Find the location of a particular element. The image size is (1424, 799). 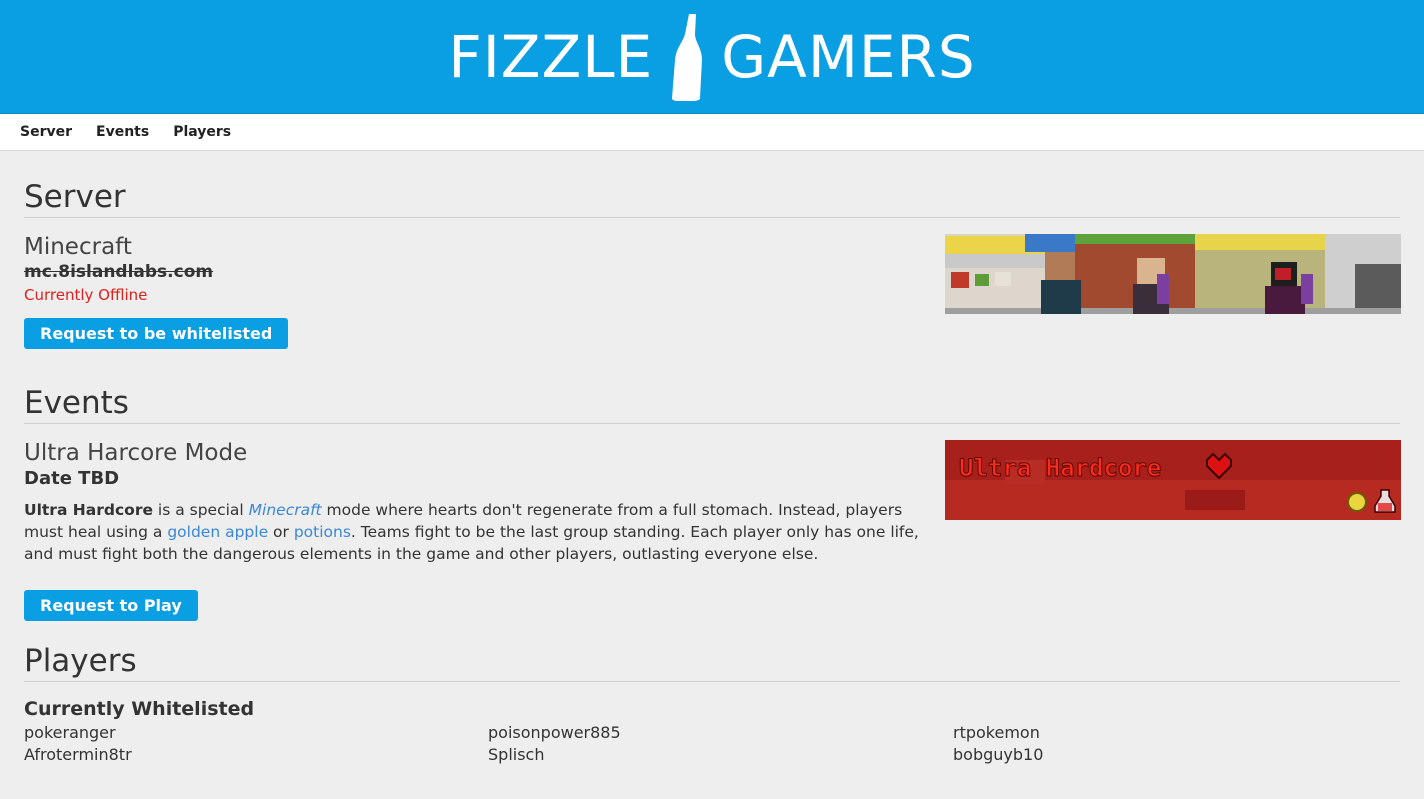

server-game-name: Minecraft is located at coordinates (78, 247).